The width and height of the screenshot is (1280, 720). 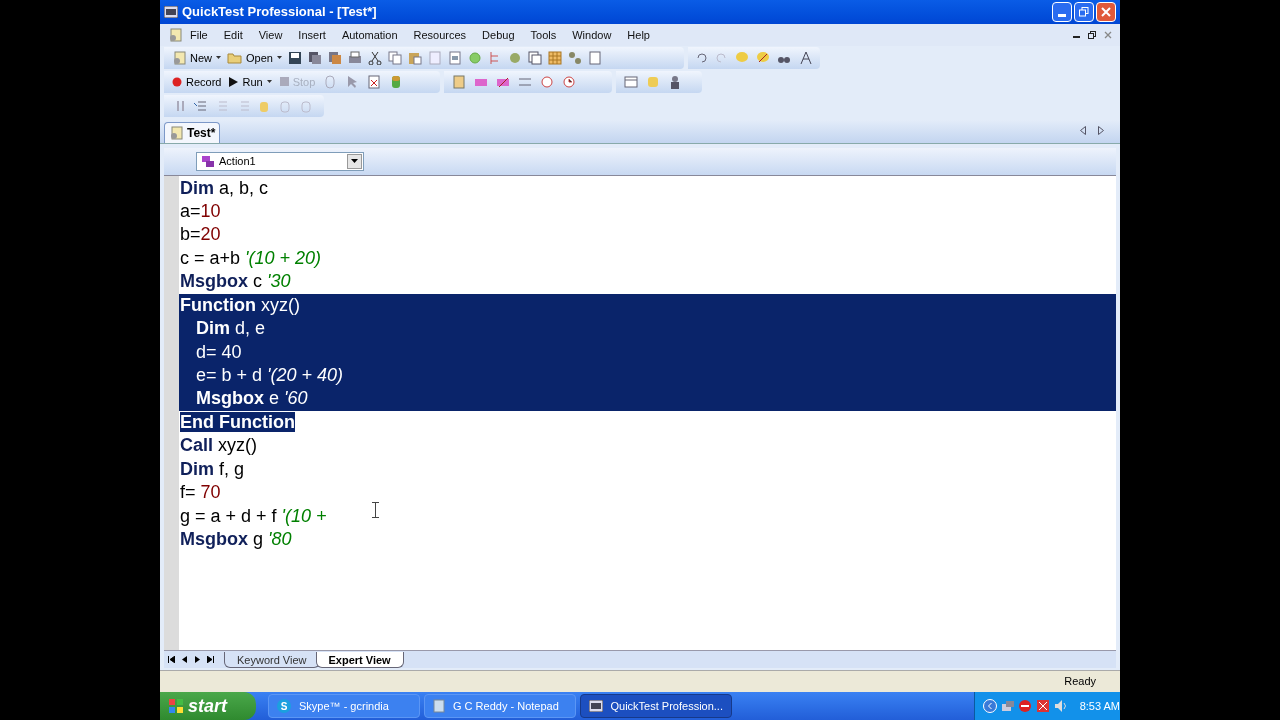 I want to click on menu-item: Debug, so click(x=498, y=35).